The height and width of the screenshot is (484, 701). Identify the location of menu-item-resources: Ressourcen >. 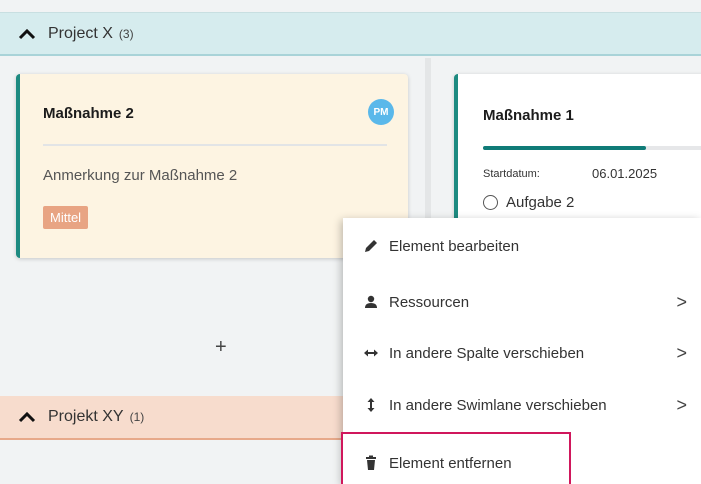
(522, 302).